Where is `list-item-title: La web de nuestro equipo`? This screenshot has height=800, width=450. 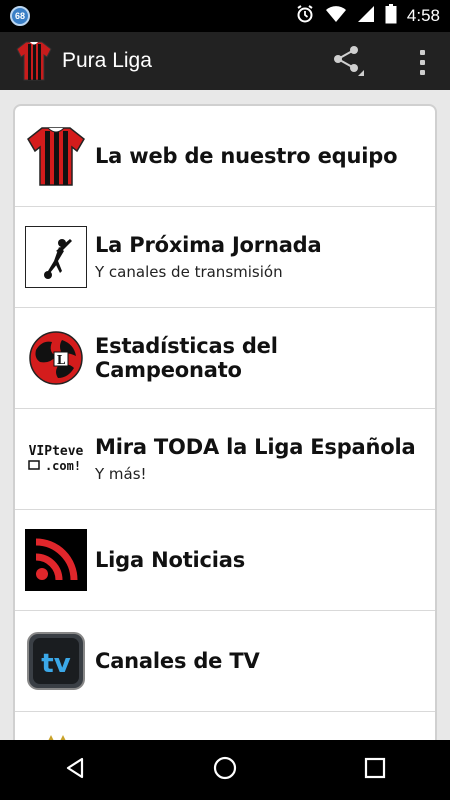
list-item-title: La web de nuestro equipo is located at coordinates (246, 156).